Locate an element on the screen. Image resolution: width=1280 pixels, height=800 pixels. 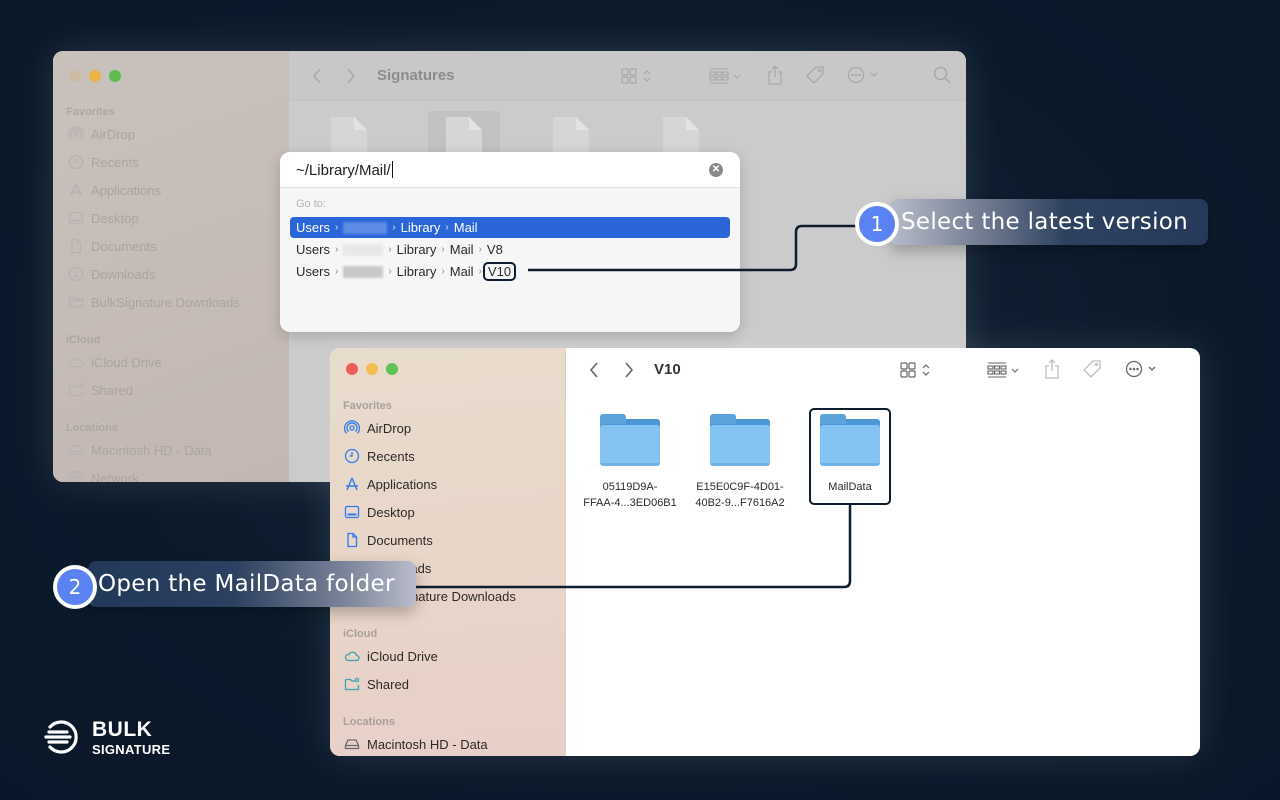
toolbar: Signatures is located at coordinates (627, 76).